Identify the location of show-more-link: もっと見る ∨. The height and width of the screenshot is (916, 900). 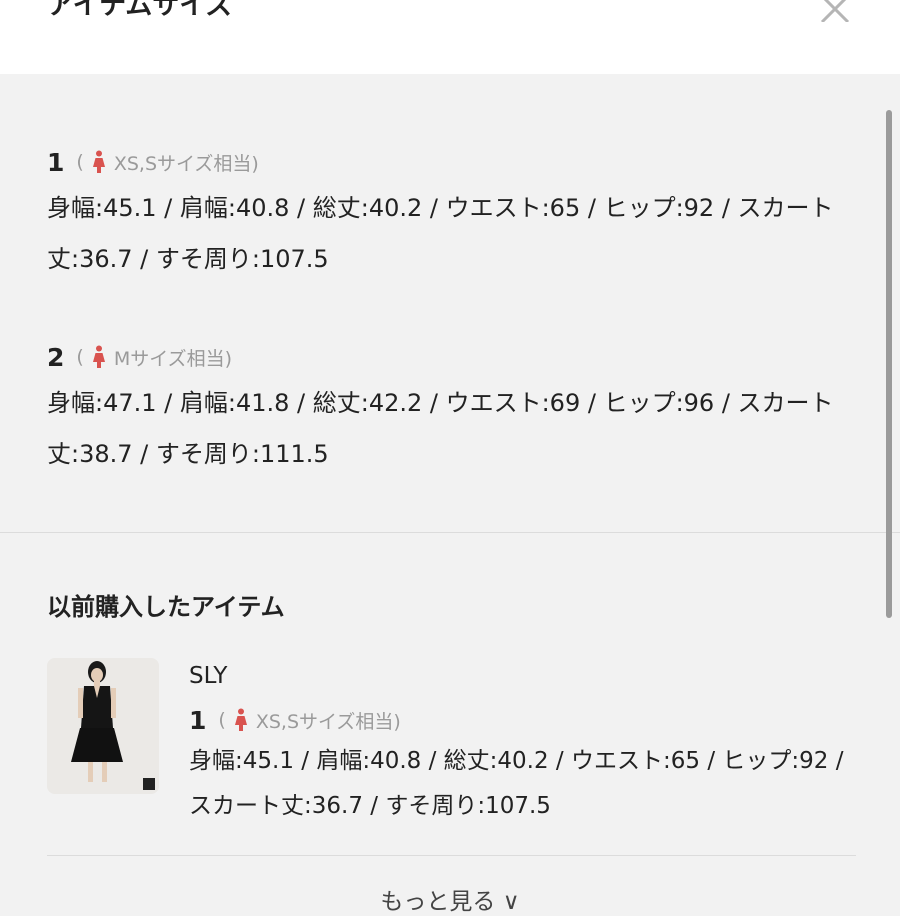
(450, 899).